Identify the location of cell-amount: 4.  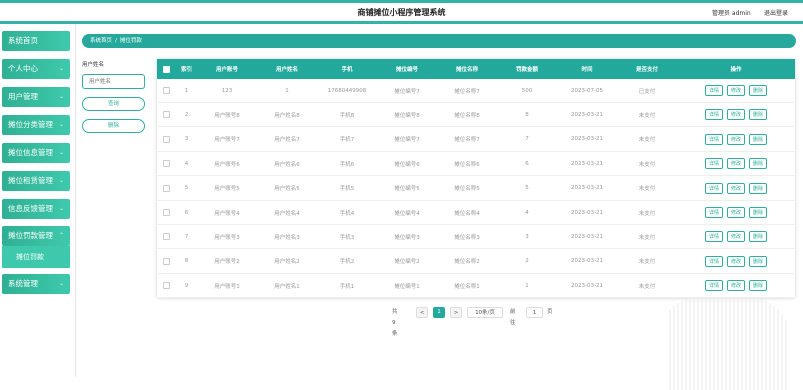
(527, 212).